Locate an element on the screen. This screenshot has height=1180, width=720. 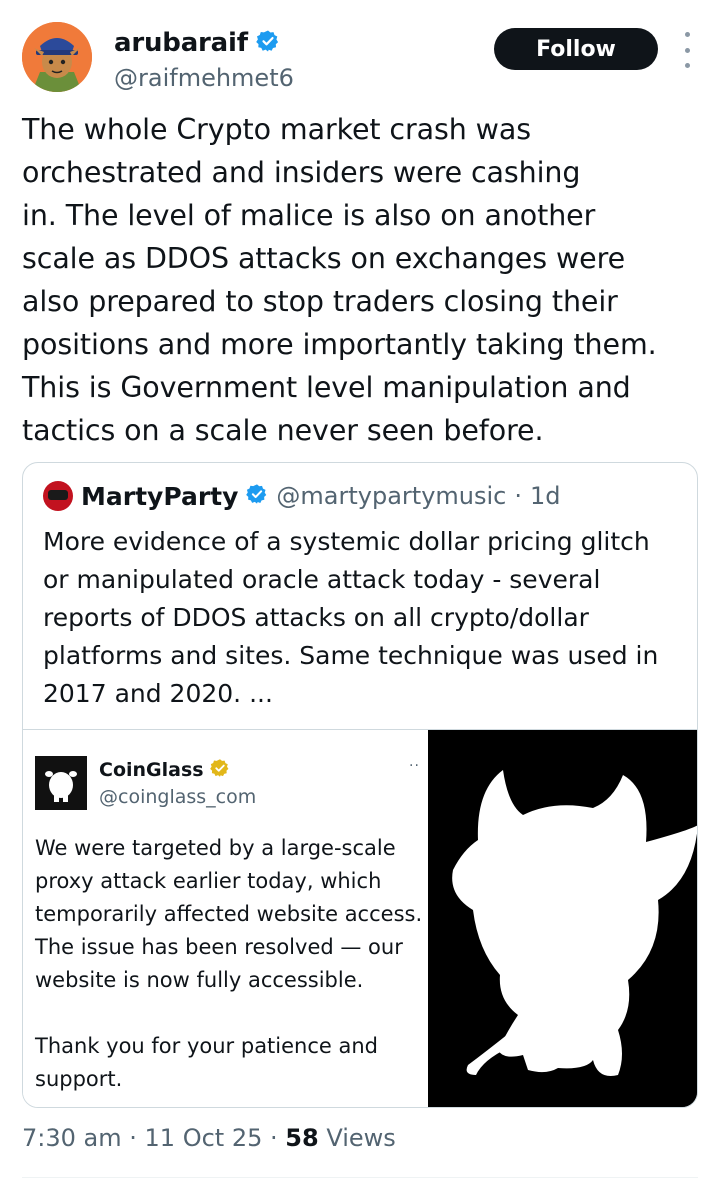
quoted-tweet-age: 1d is located at coordinates (545, 496).